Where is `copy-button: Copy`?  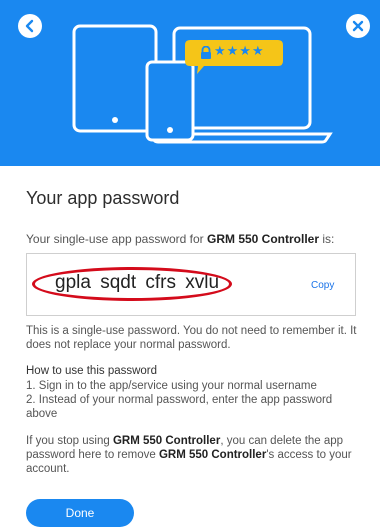 copy-button: Copy is located at coordinates (322, 285).